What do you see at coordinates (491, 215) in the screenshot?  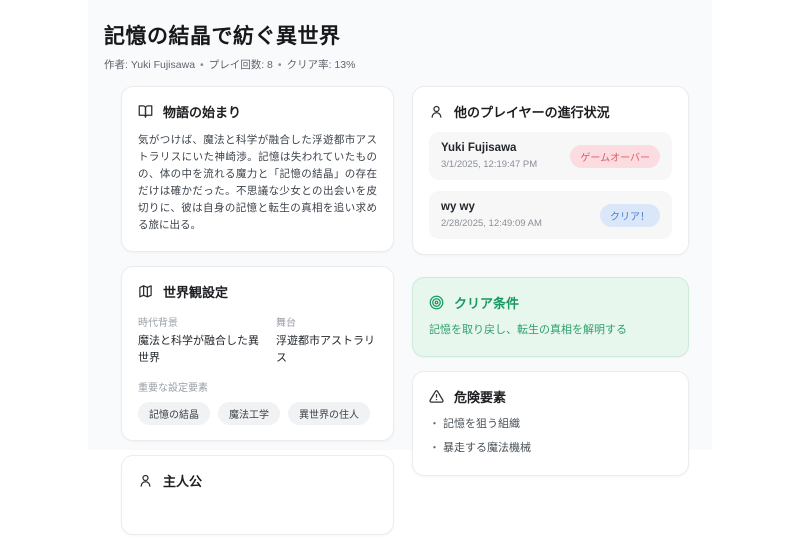 I see `player-info: wy wy 2/28/2025, 12:49:09 AM` at bounding box center [491, 215].